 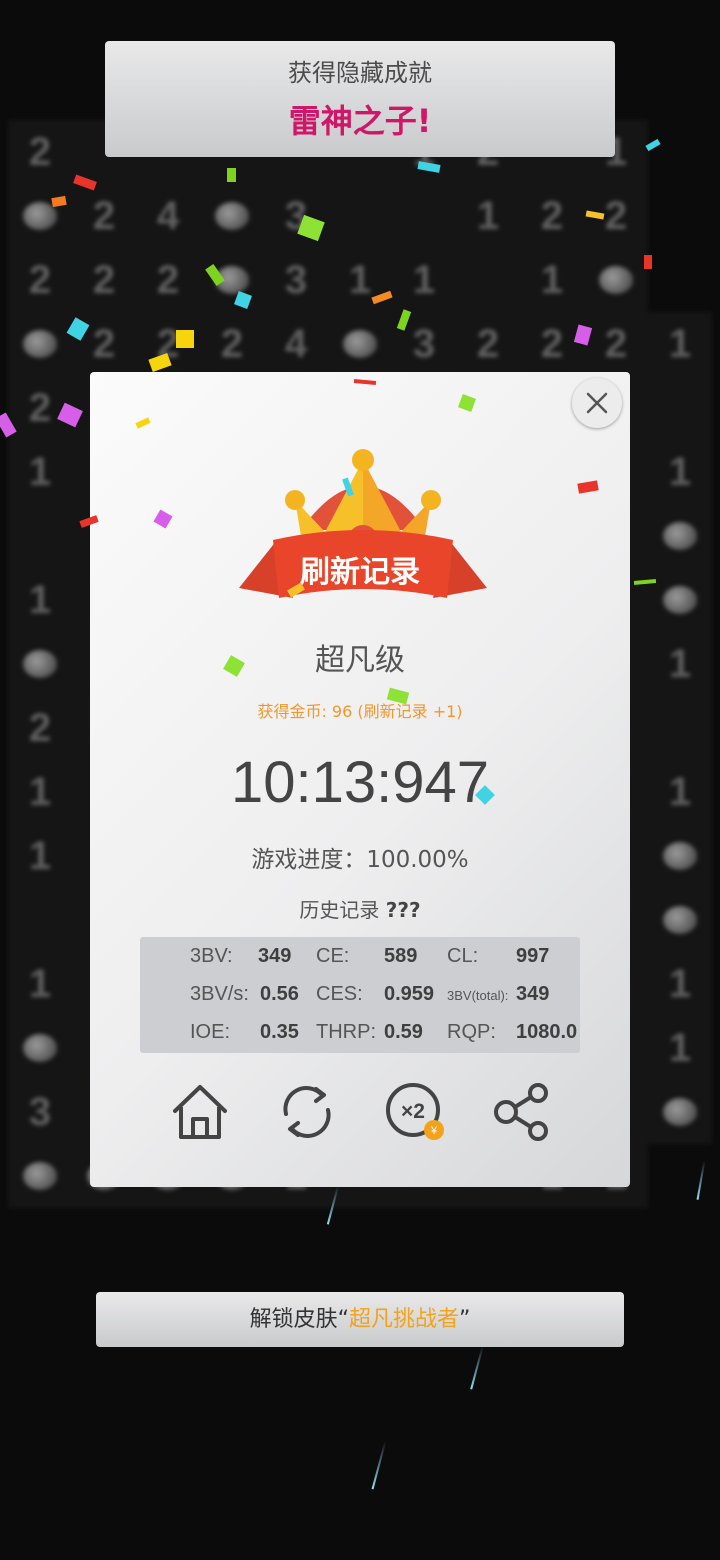 What do you see at coordinates (339, 994) in the screenshot?
I see `stat-label: CES:` at bounding box center [339, 994].